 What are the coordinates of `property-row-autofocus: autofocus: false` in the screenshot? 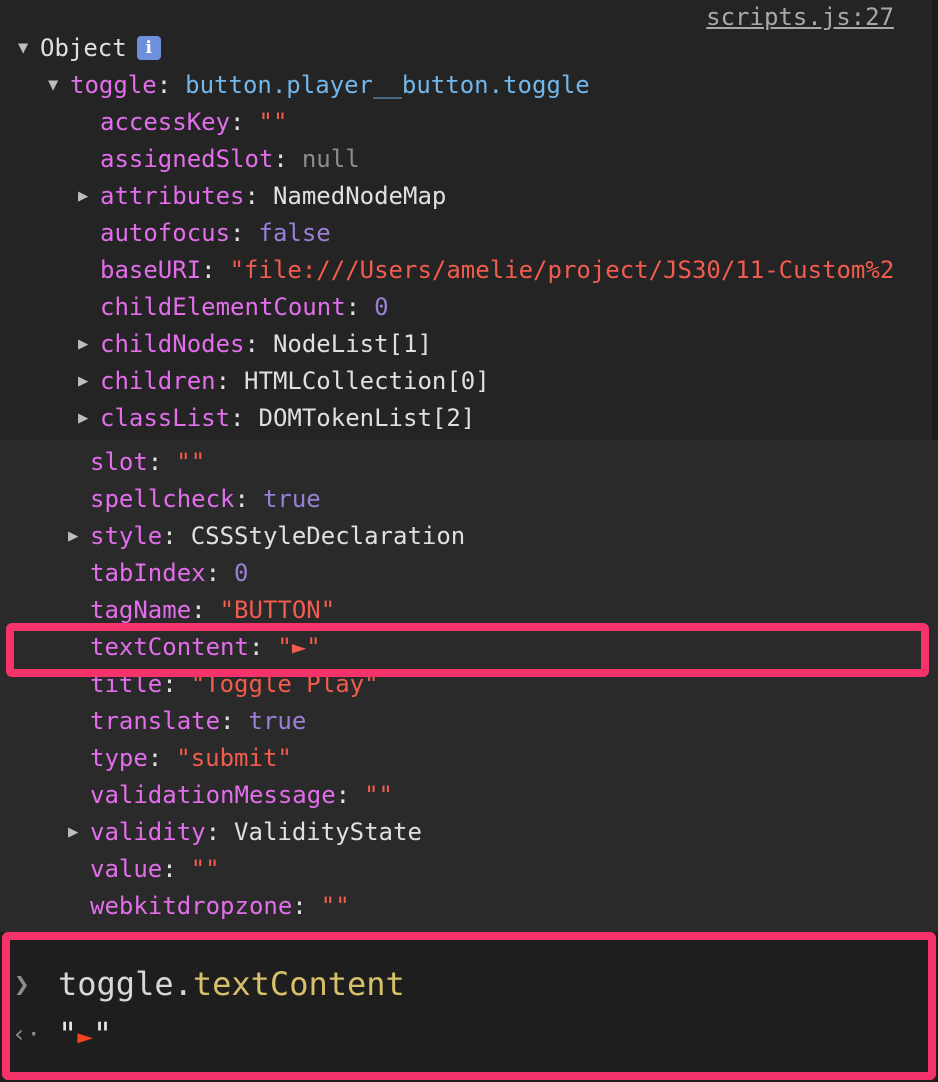 It's located at (204, 233).